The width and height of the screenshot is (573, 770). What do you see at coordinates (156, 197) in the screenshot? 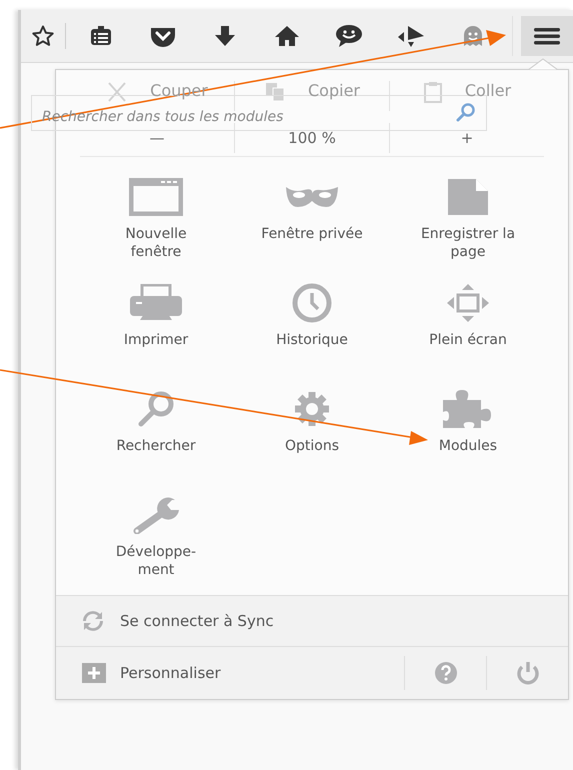
I see `window-icon` at bounding box center [156, 197].